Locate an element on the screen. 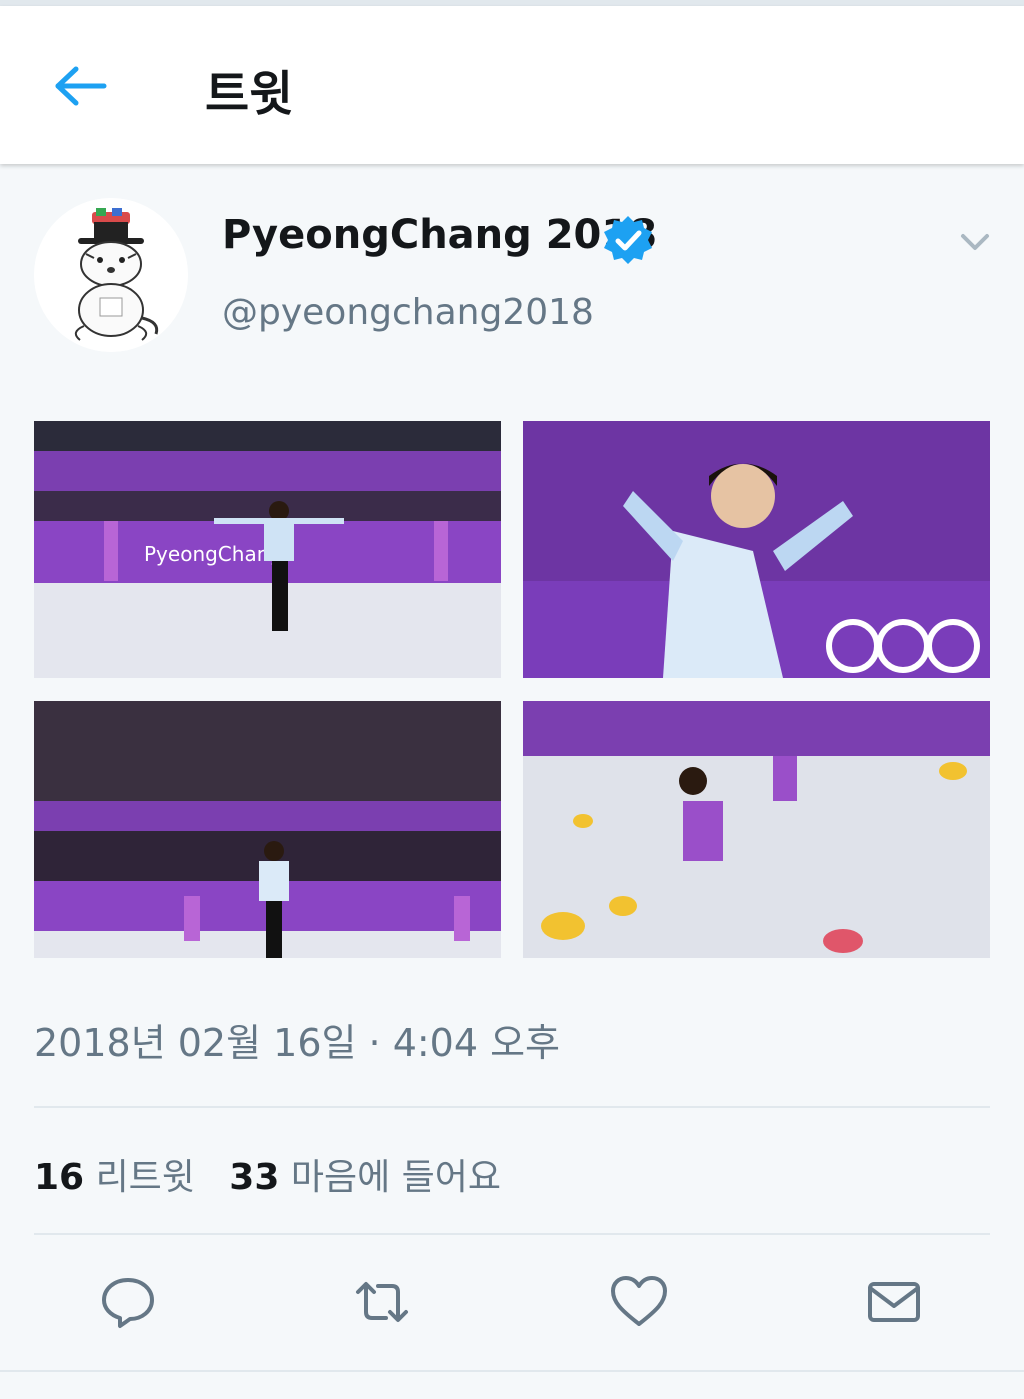 Image resolution: width=1024 pixels, height=1399 pixels. page-title: 트윗 is located at coordinates (249, 94).